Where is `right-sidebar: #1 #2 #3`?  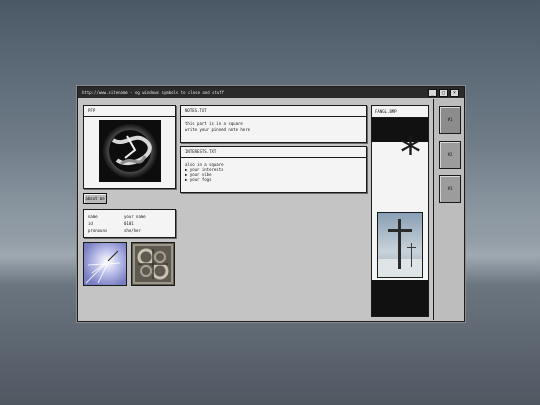 right-sidebar: #1 #2 #3 is located at coordinates (448, 209).